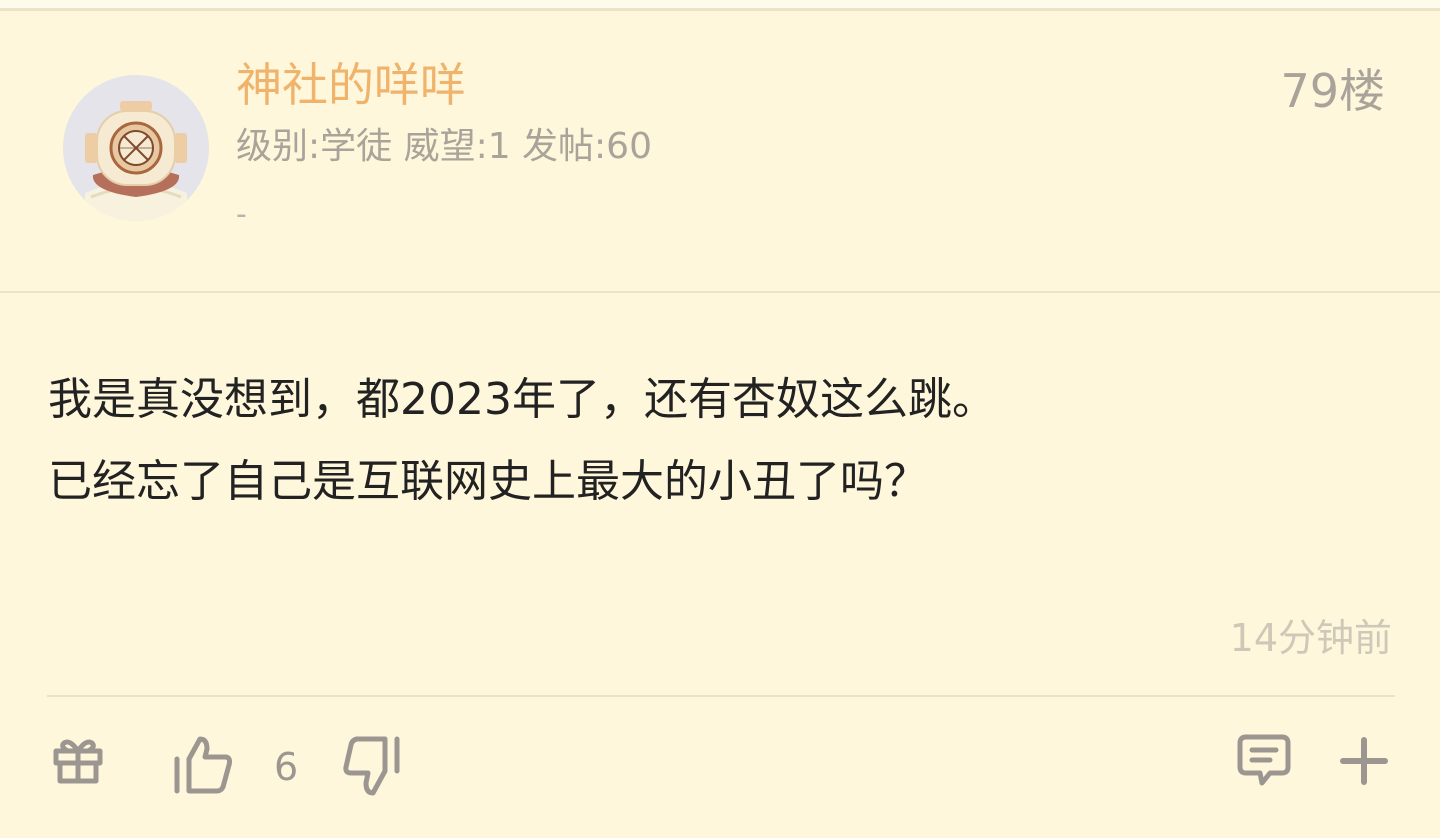 This screenshot has height=838, width=1440. I want to click on content-line: 已经忘了自己是互联网史上最大的小丑了吗？, so click(488, 481).